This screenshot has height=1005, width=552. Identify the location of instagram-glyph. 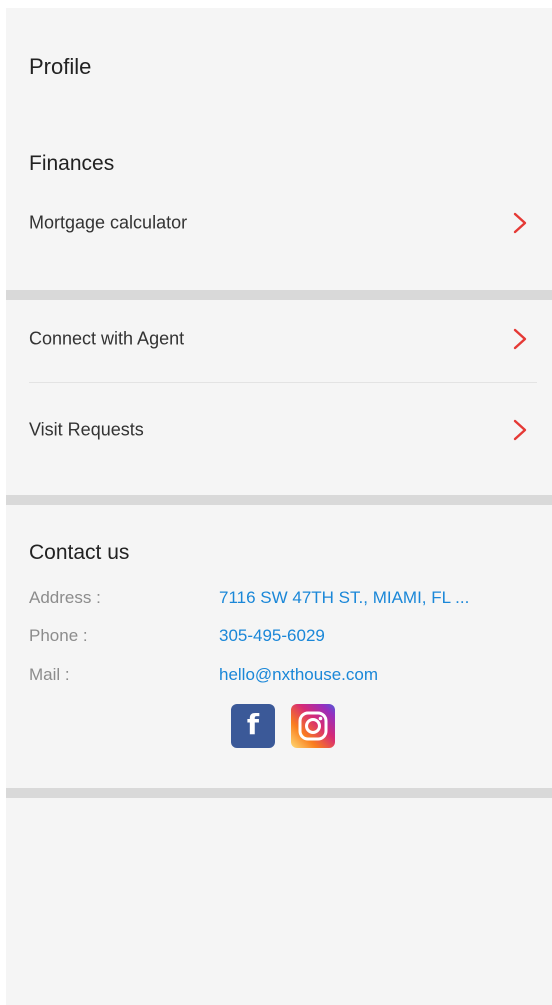
(313, 726).